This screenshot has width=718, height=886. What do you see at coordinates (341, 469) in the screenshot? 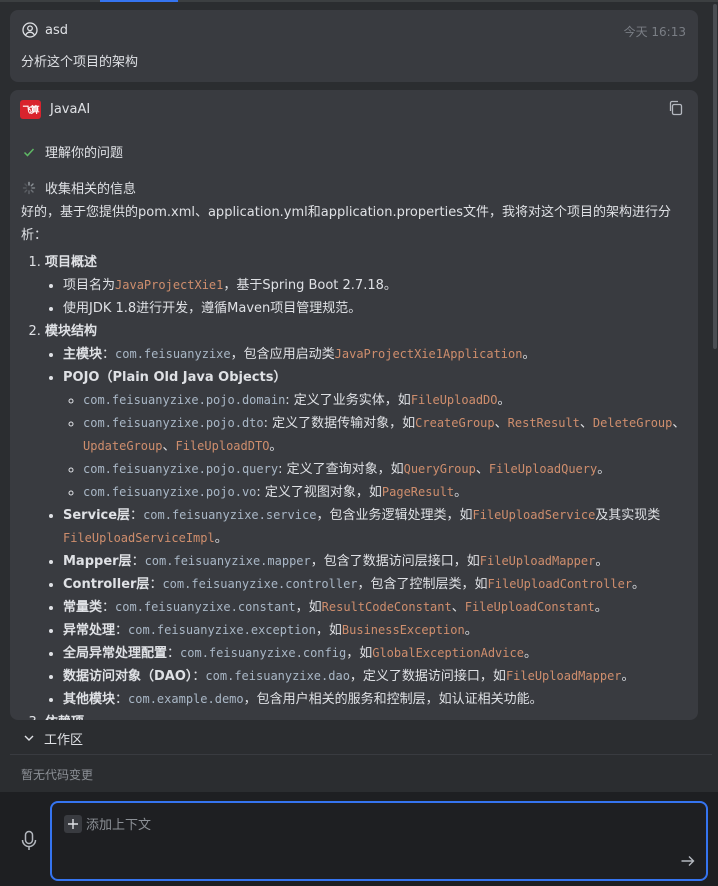
I see `text-run: : 定义了查询对象，如` at bounding box center [341, 469].